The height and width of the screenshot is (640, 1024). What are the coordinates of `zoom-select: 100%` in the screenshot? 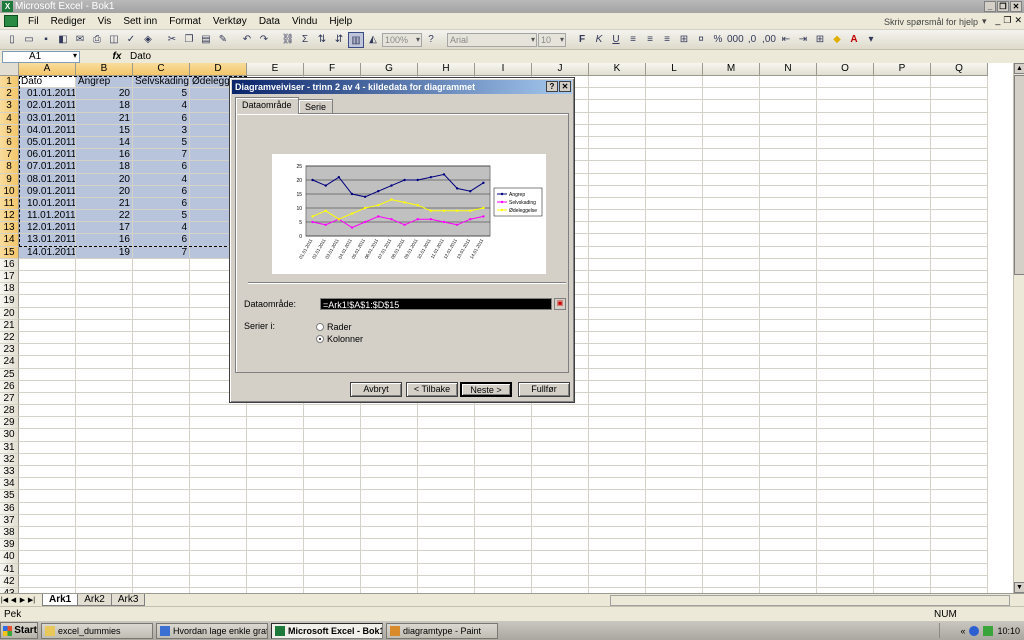 It's located at (402, 39).